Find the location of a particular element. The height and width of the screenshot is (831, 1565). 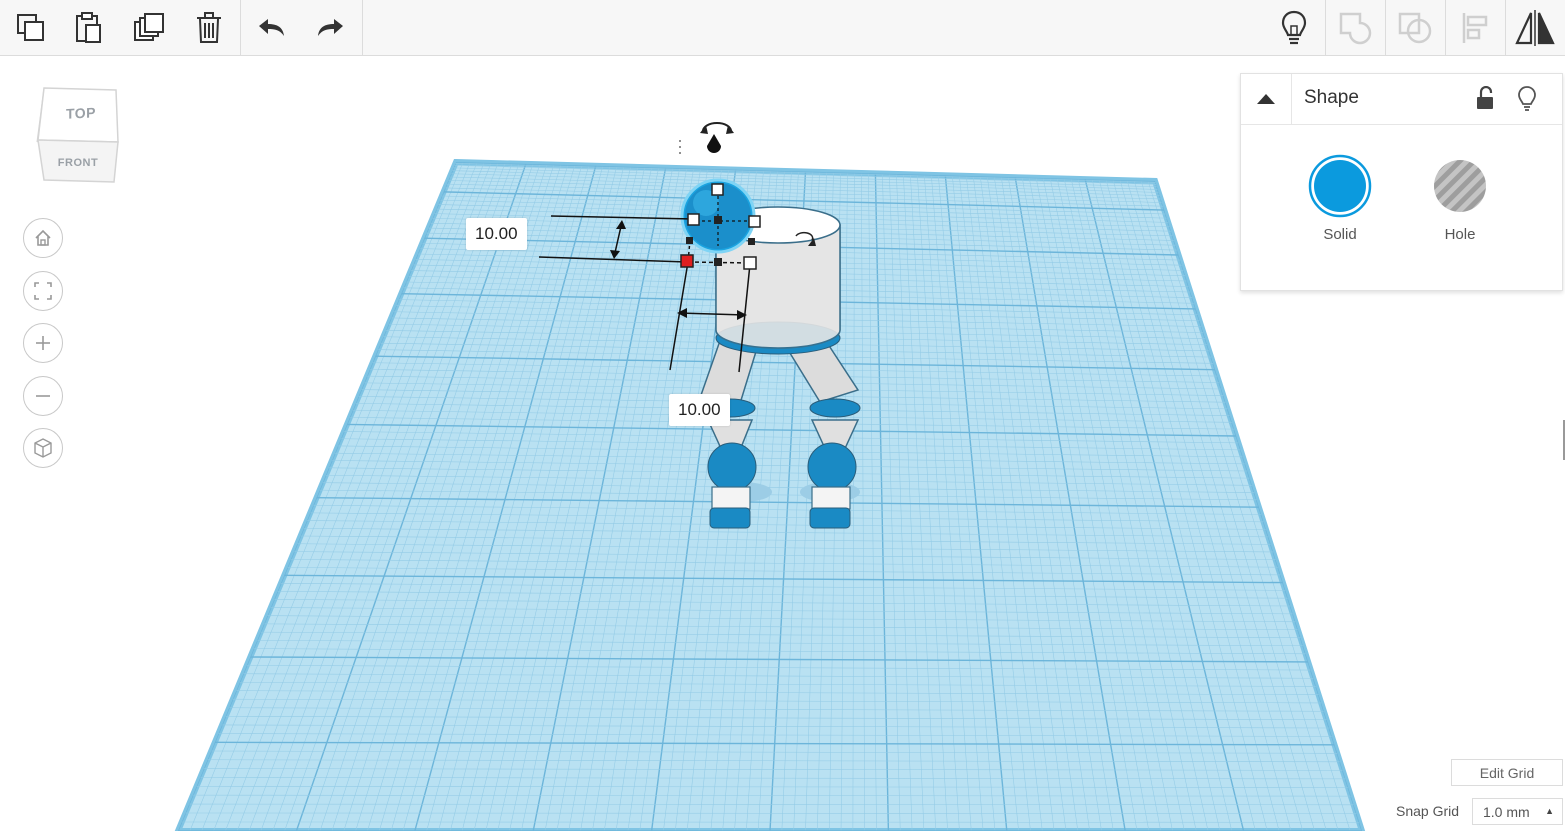

zoom-out-icon is located at coordinates (43, 396).